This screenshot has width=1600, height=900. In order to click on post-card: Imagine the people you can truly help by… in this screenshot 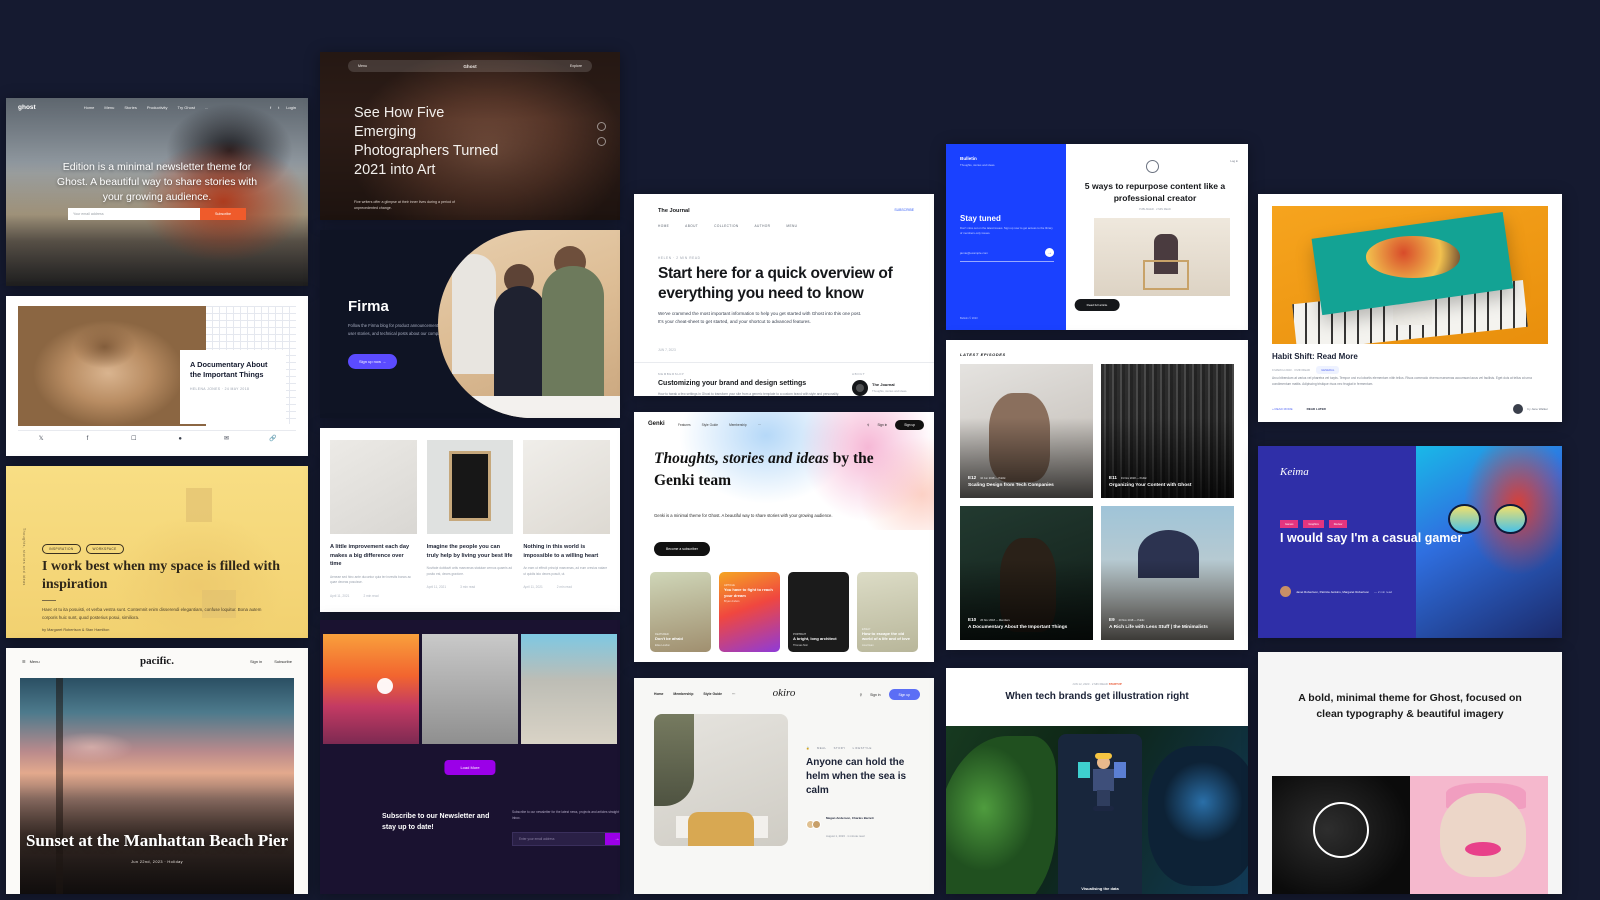, I will do `click(470, 520)`.